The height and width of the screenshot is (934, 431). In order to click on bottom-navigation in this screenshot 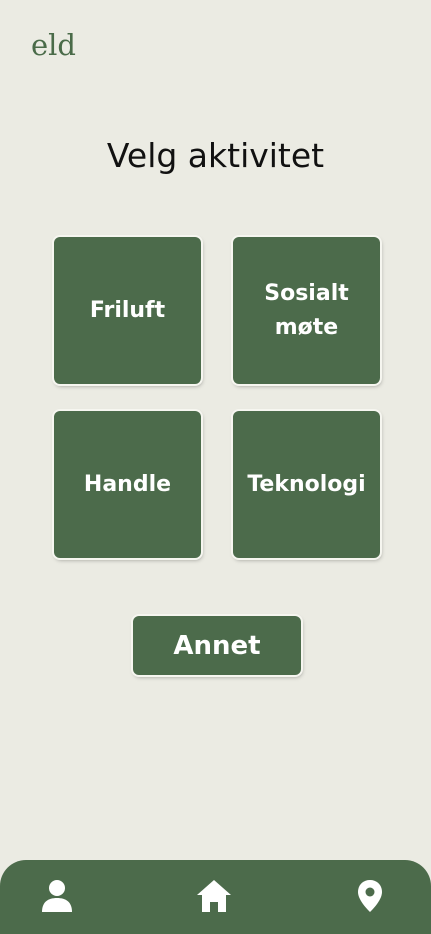, I will do `click(215, 897)`.